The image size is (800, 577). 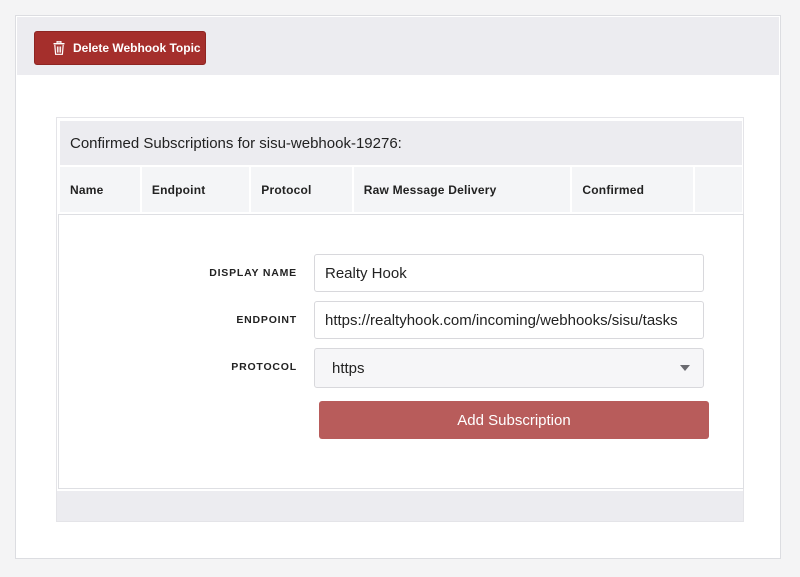 I want to click on column-header-name: Name, so click(x=100, y=189).